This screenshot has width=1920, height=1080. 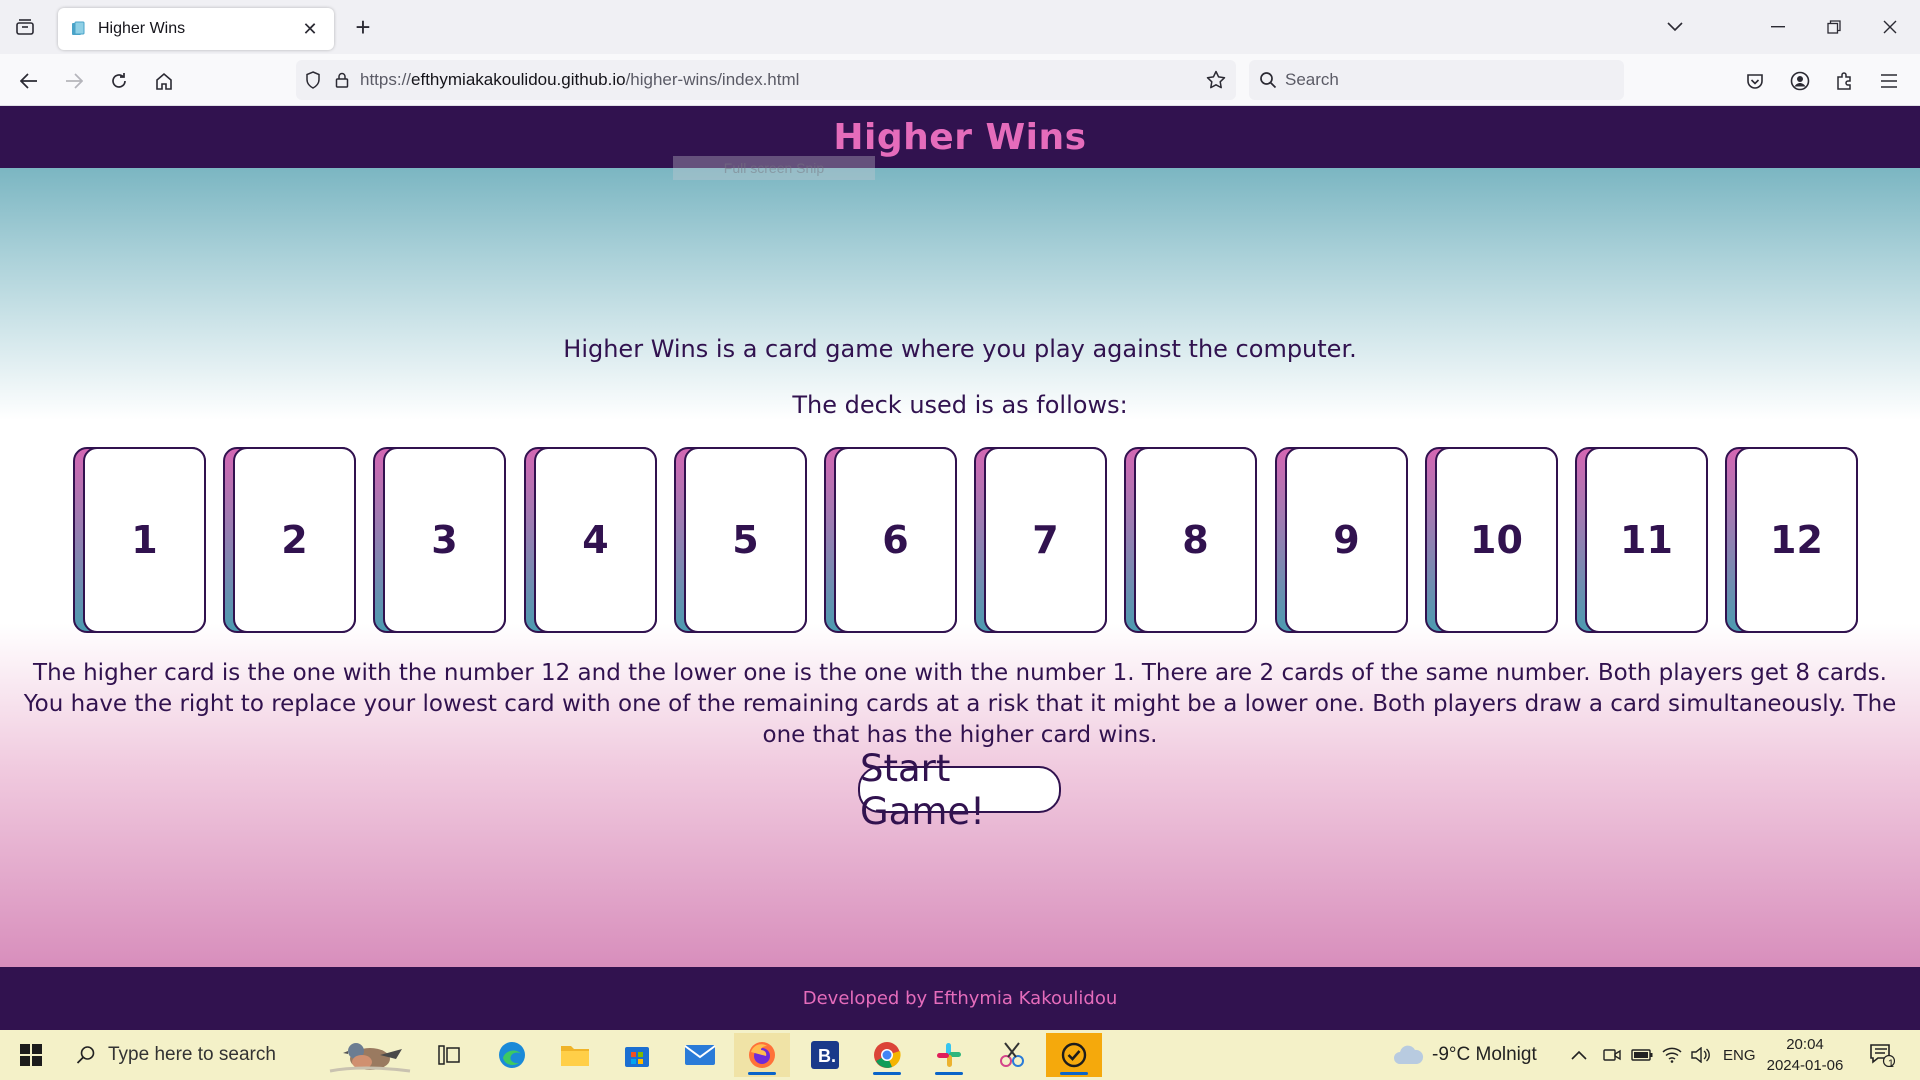 What do you see at coordinates (313, 80) in the screenshot?
I see `tracking-protection-shield-icon` at bounding box center [313, 80].